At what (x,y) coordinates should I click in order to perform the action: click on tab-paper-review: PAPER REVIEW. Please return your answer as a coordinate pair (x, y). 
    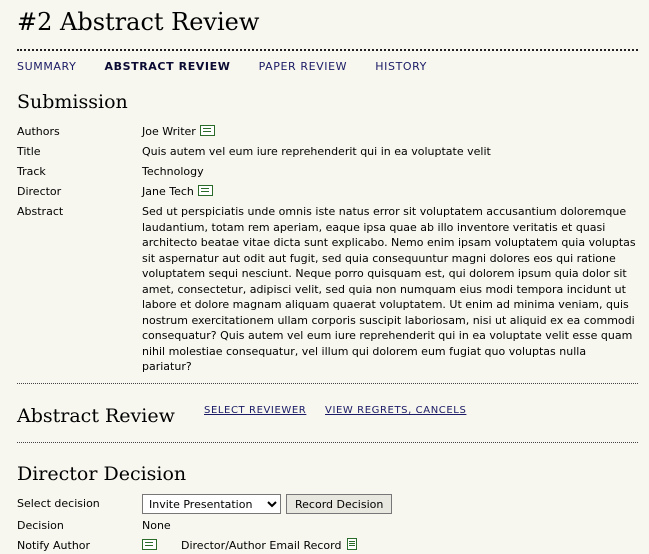
    Looking at the image, I should click on (303, 66).